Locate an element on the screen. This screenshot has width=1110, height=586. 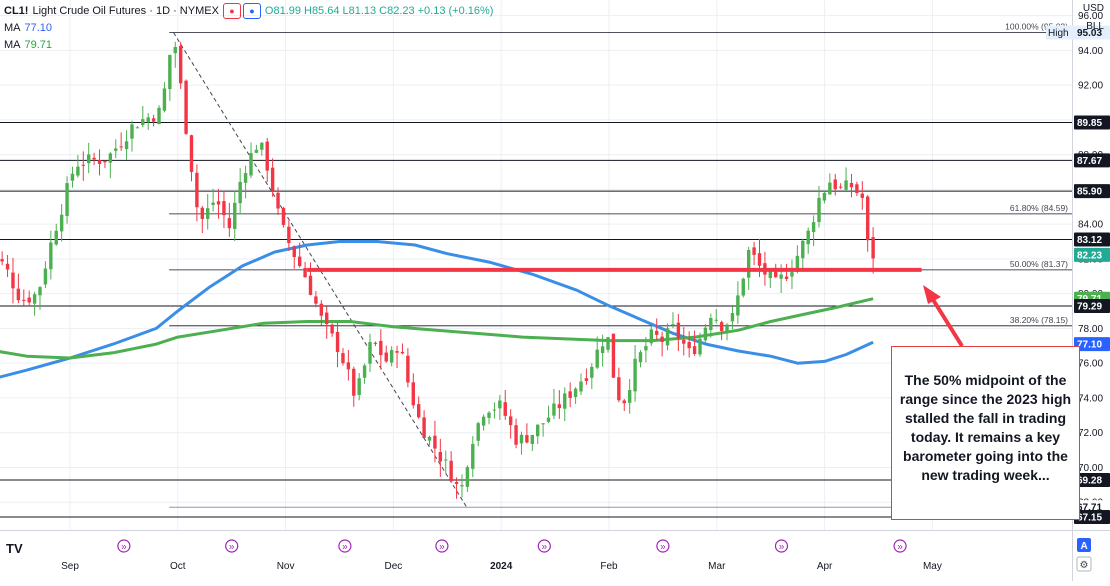
price-tag-2: 87.67 is located at coordinates (1089, 161).